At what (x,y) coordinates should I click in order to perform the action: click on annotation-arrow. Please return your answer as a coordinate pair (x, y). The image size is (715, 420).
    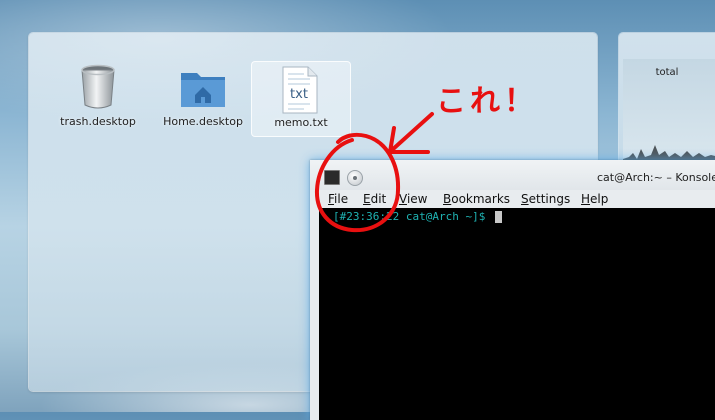
    Looking at the image, I should click on (411, 133).